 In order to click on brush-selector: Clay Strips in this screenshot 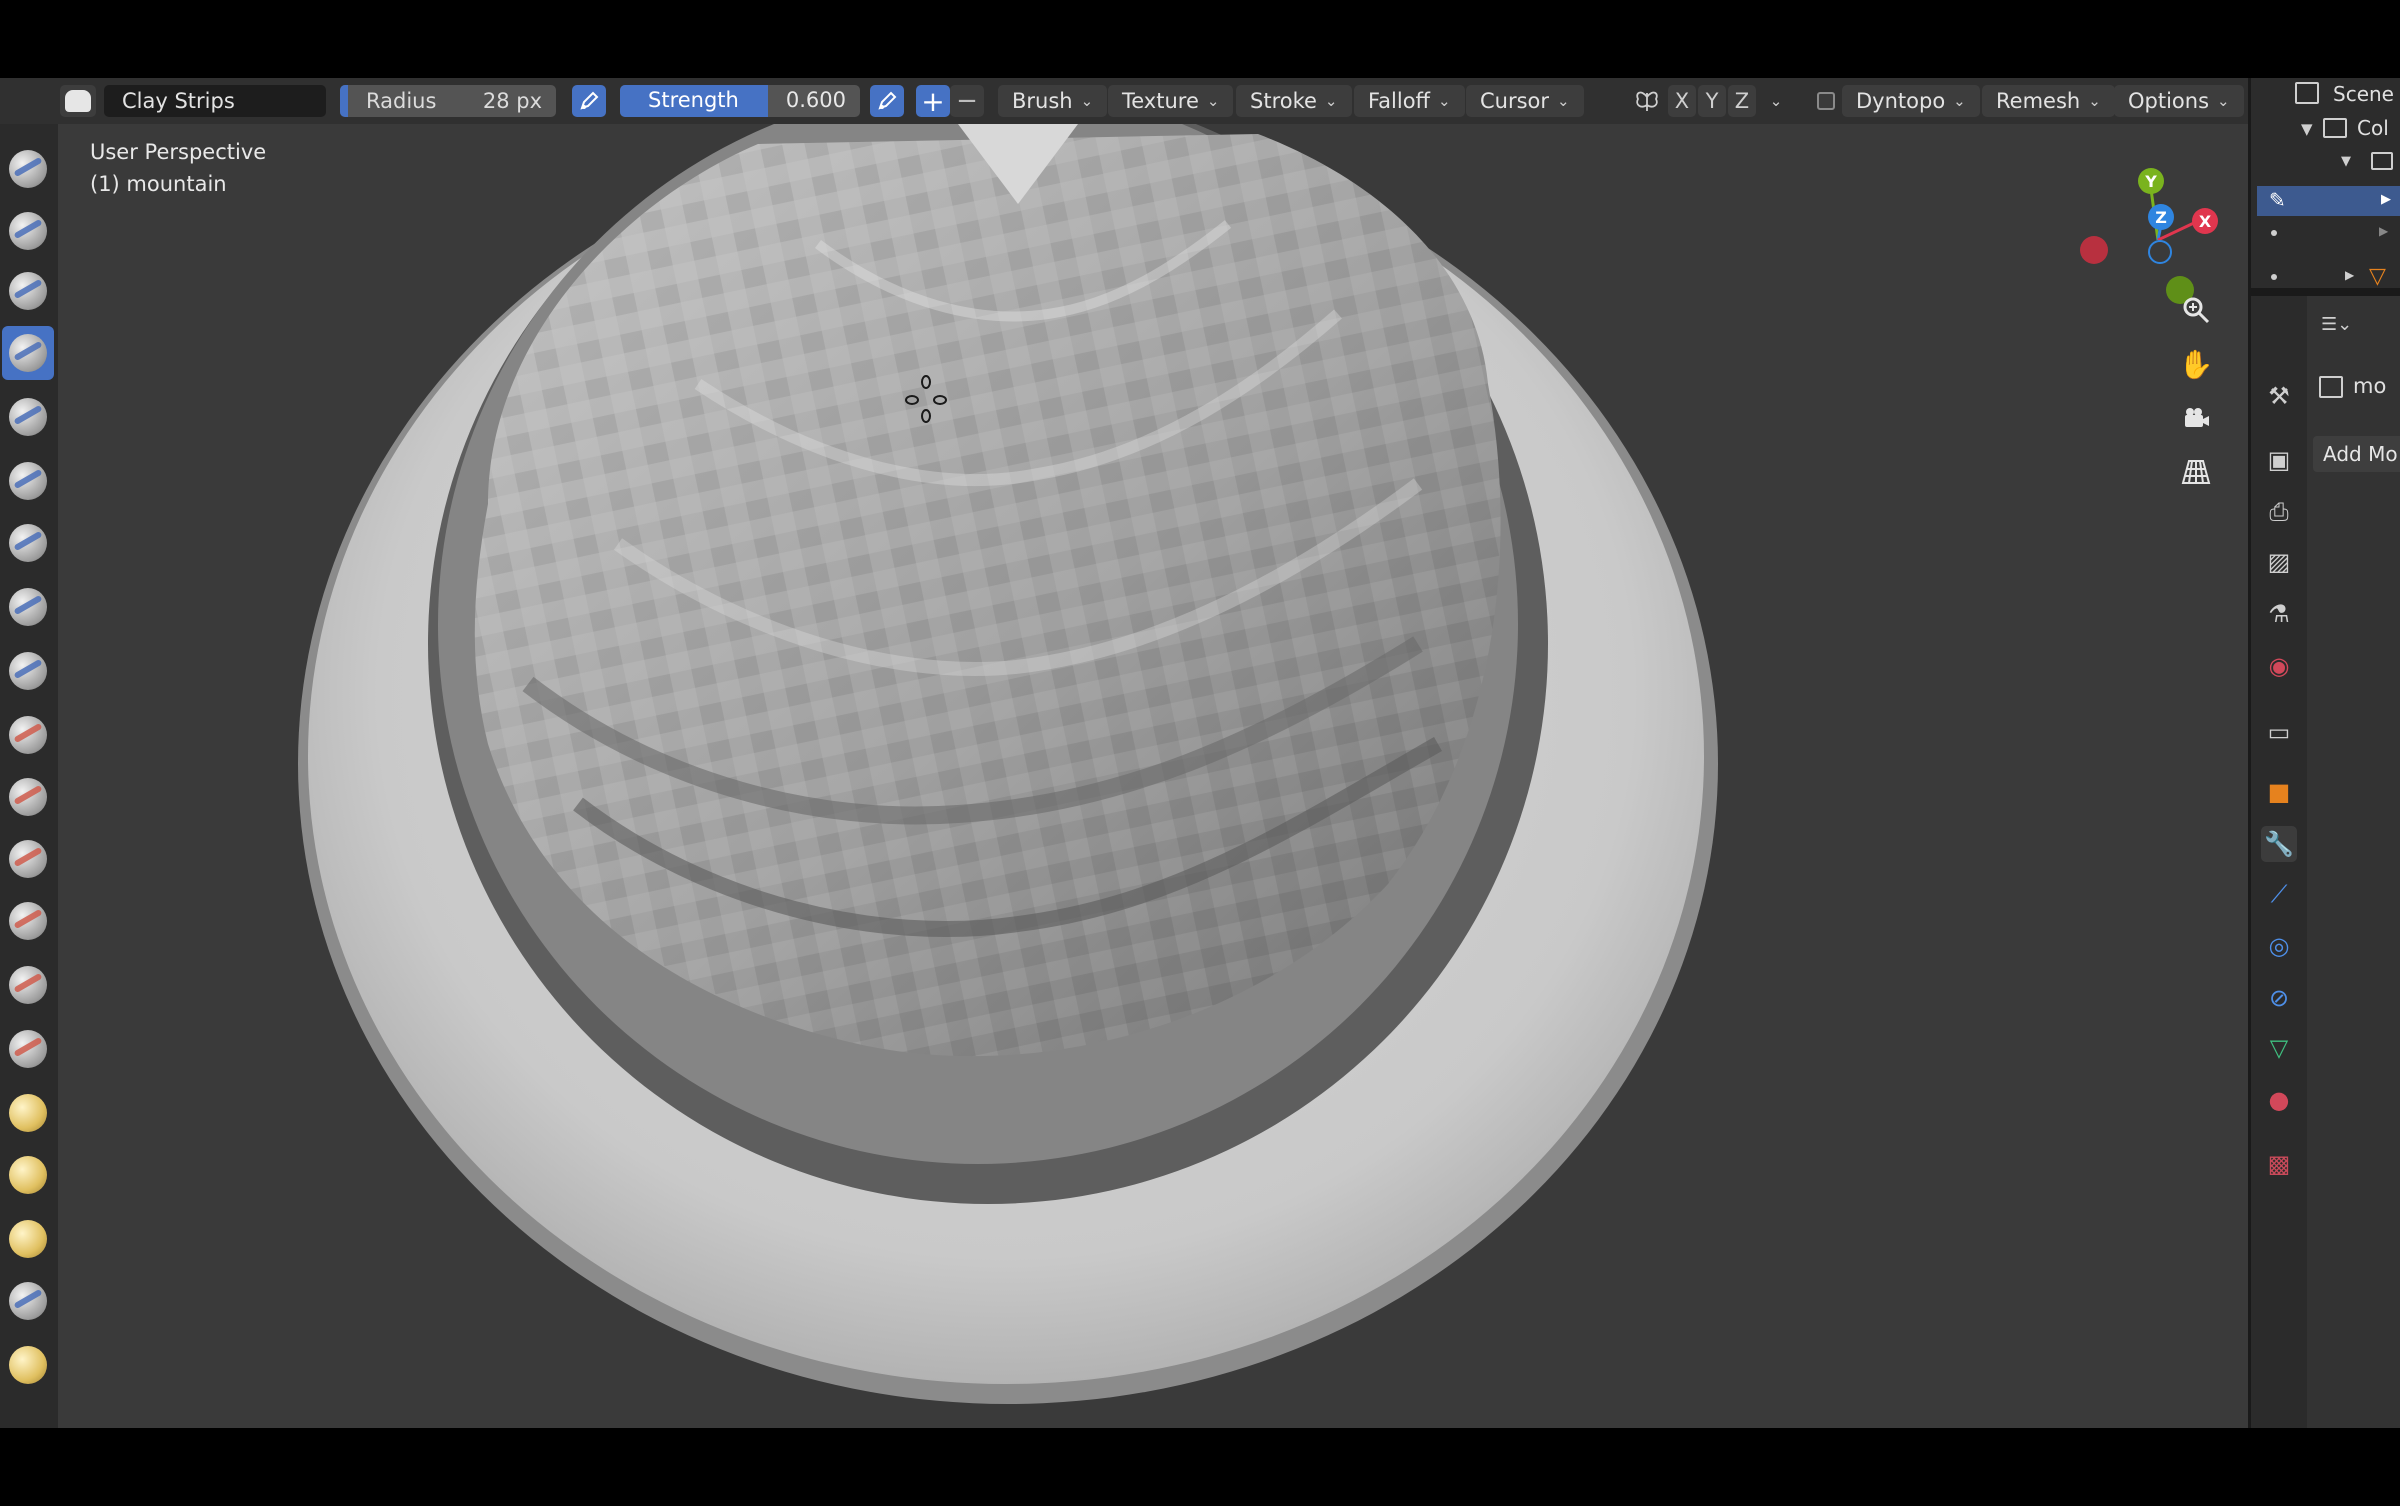, I will do `click(215, 101)`.